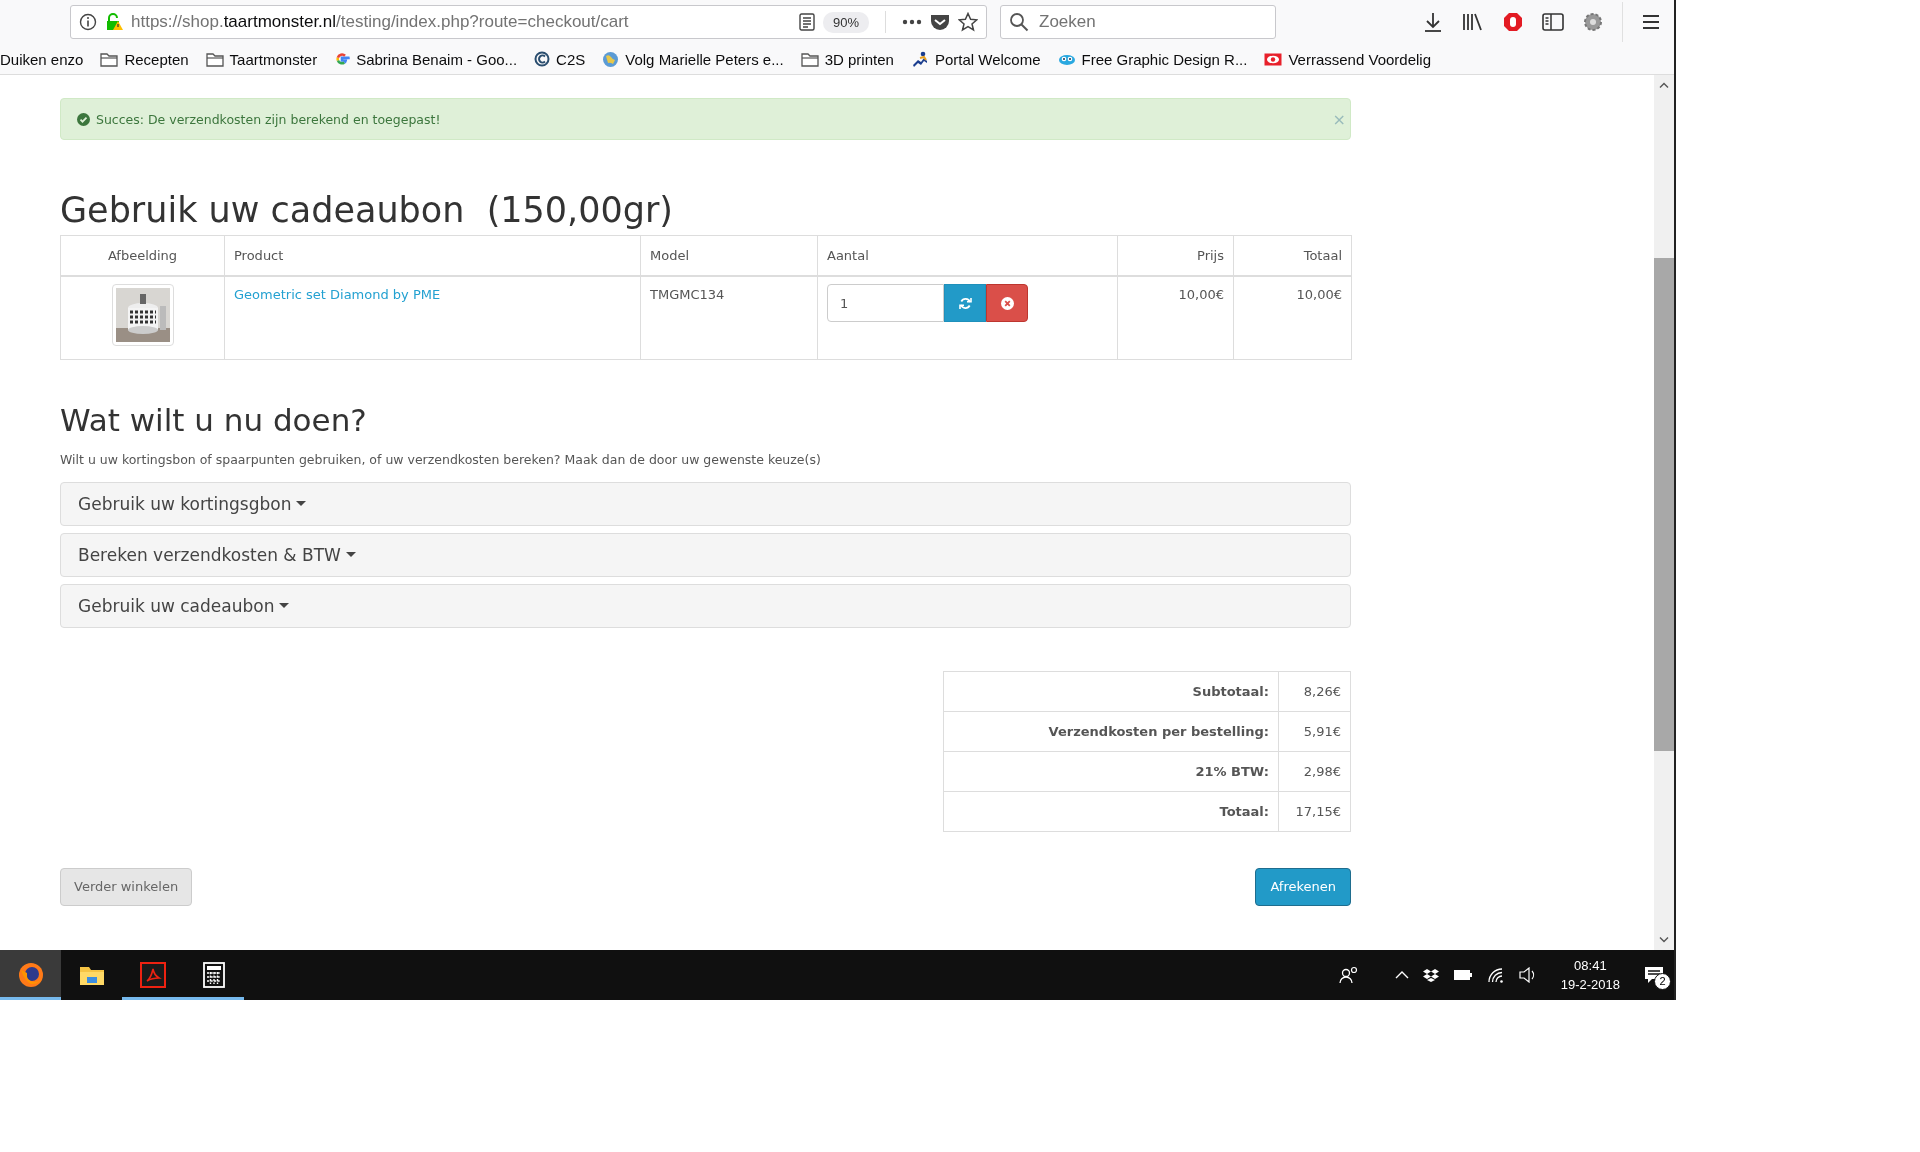  I want to click on section-description: Wilt u uw kortingsbon of spaarpunten gebruiken, of uw verzendkosten bereken? Maak dan de door uw gewenste keuze(s), so click(441, 459).